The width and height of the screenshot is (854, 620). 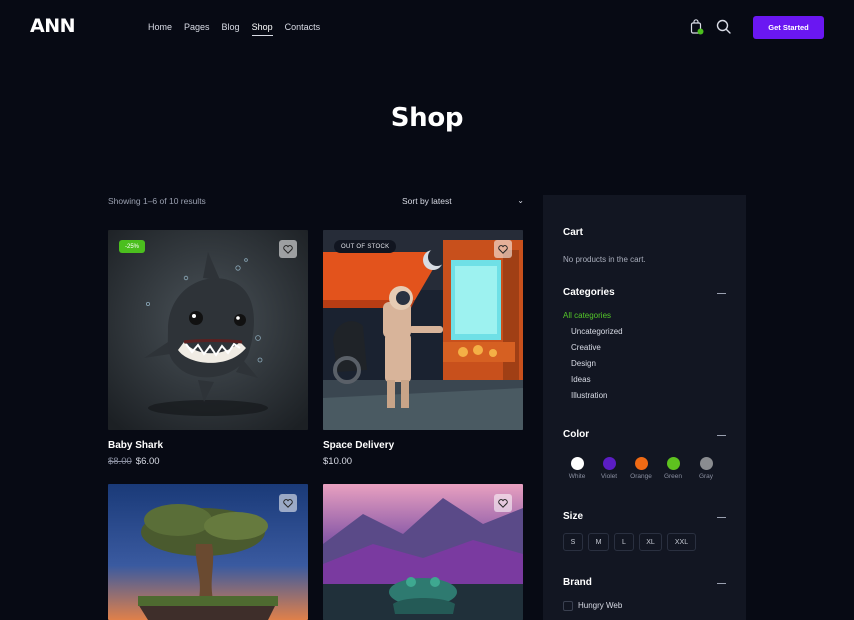 I want to click on color-swatch-orange, so click(x=641, y=463).